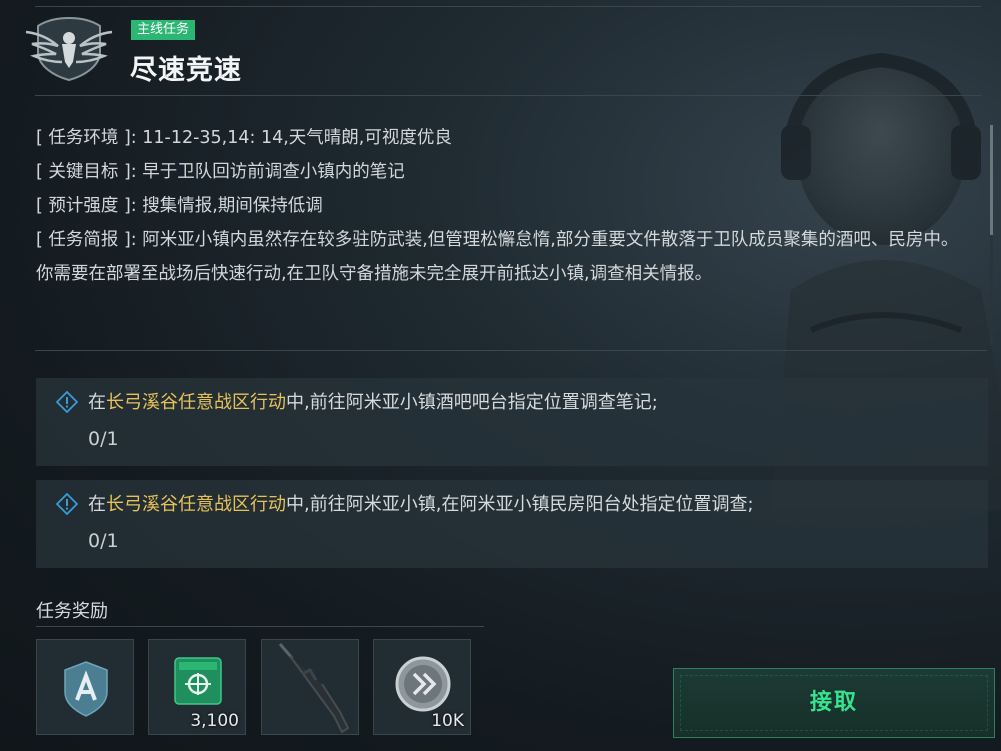  What do you see at coordinates (472, 402) in the screenshot?
I see `objective-suffix: 中,前往阿米亚小镇酒吧吧台指定位置调查笔记;` at bounding box center [472, 402].